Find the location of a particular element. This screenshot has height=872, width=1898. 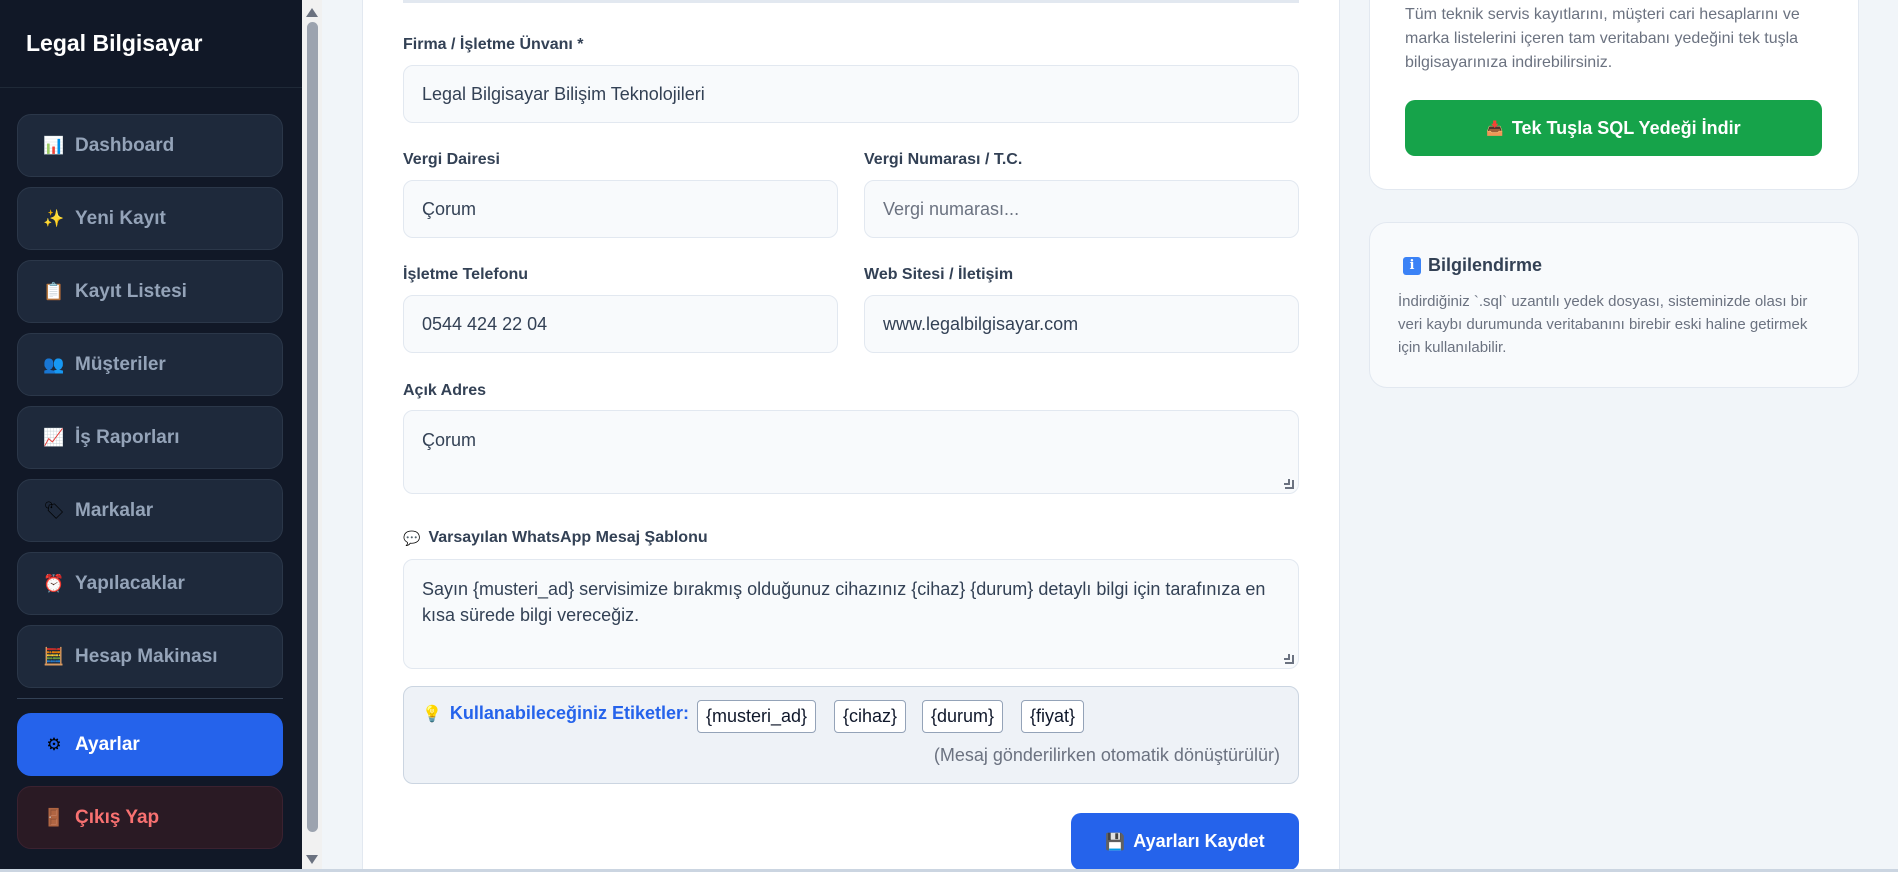

chart-icon: 📊 is located at coordinates (54, 145).